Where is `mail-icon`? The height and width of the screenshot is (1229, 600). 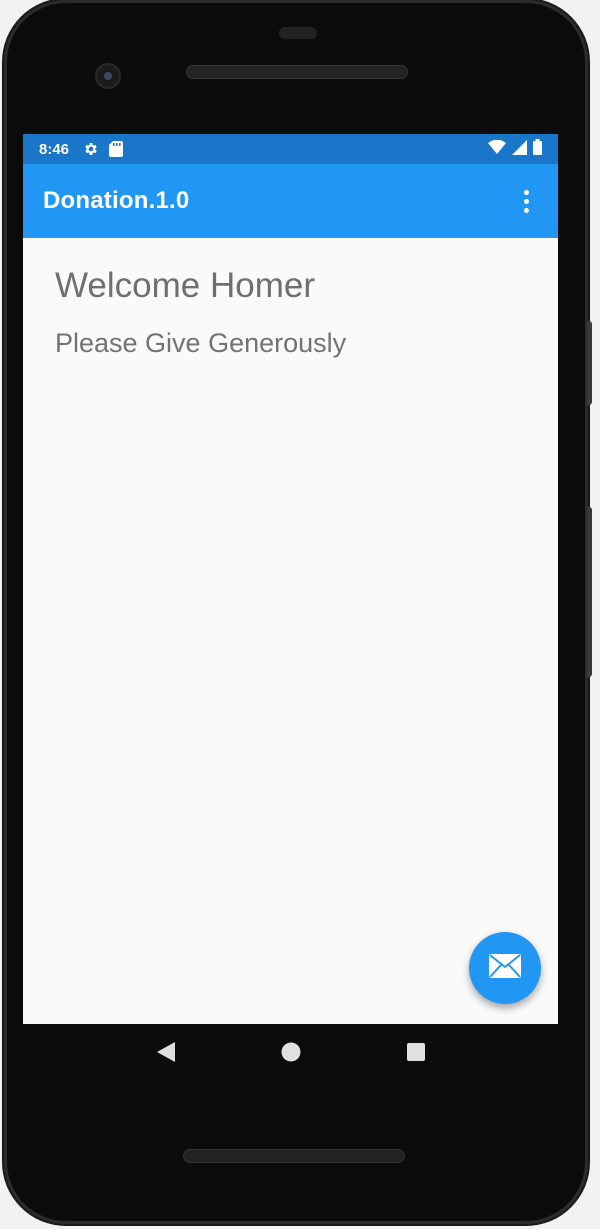
mail-icon is located at coordinates (505, 968).